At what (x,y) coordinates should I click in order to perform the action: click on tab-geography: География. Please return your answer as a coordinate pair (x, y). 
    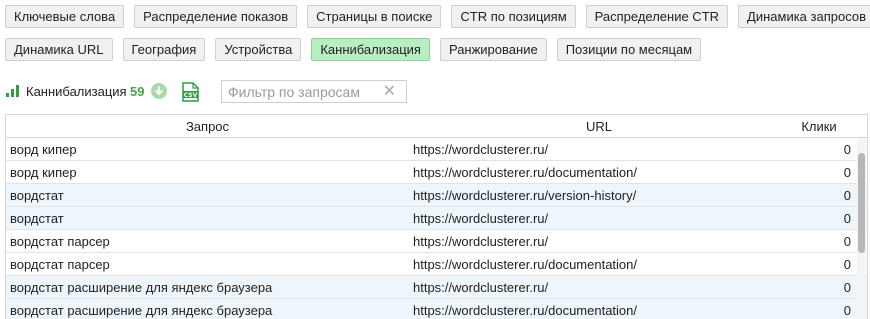
    Looking at the image, I should click on (164, 49).